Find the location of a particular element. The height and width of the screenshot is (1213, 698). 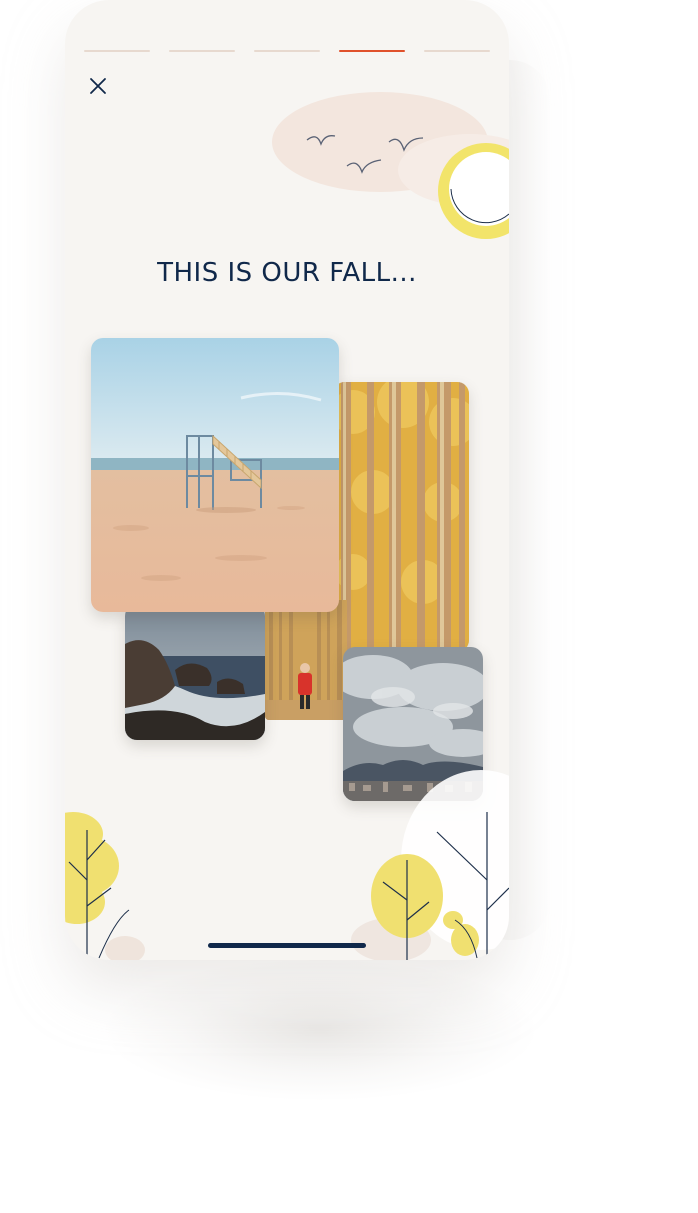

phone-shadow is located at coordinates (320, 1030).